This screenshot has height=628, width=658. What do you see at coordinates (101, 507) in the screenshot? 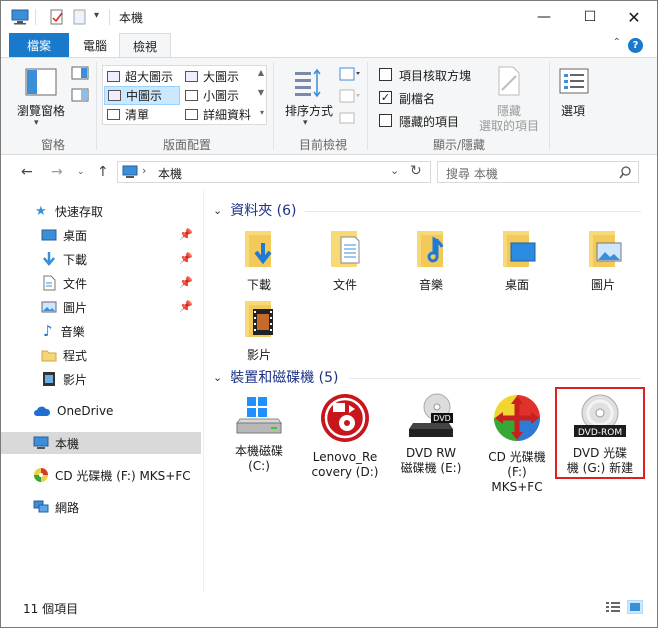
I see `sidebar-item-network: 網路` at bounding box center [101, 507].